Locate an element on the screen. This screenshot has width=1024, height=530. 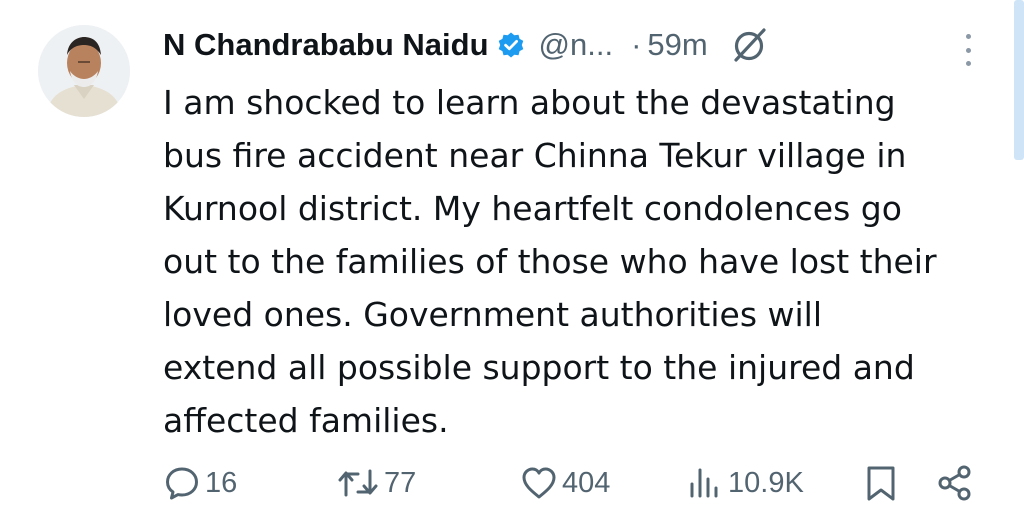
reply-button: 16 is located at coordinates (200, 483).